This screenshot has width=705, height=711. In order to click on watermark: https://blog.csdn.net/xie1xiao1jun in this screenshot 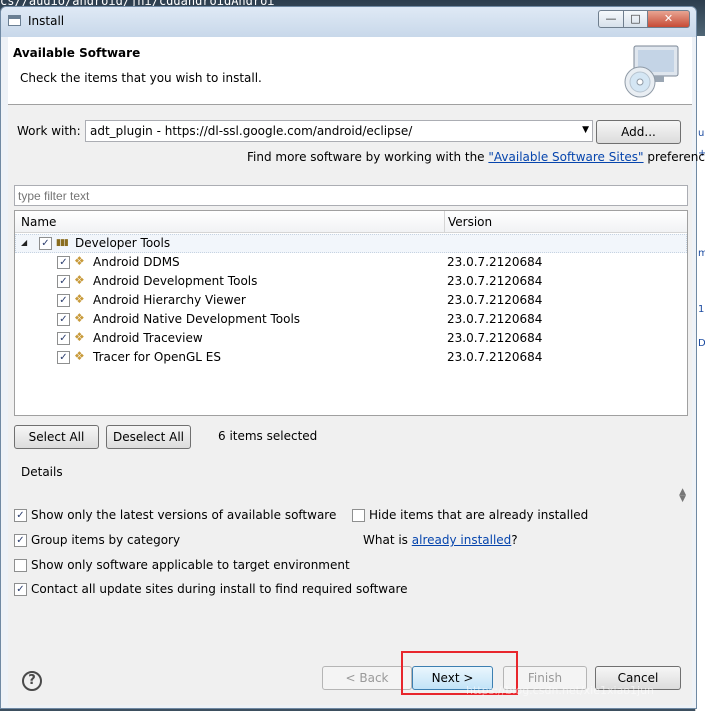, I will do `click(560, 690)`.